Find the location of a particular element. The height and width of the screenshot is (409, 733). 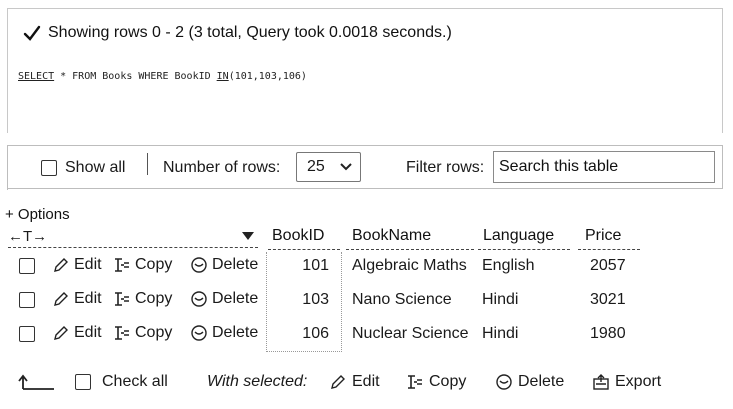

check-all-arrow-icon is located at coordinates (37, 382).